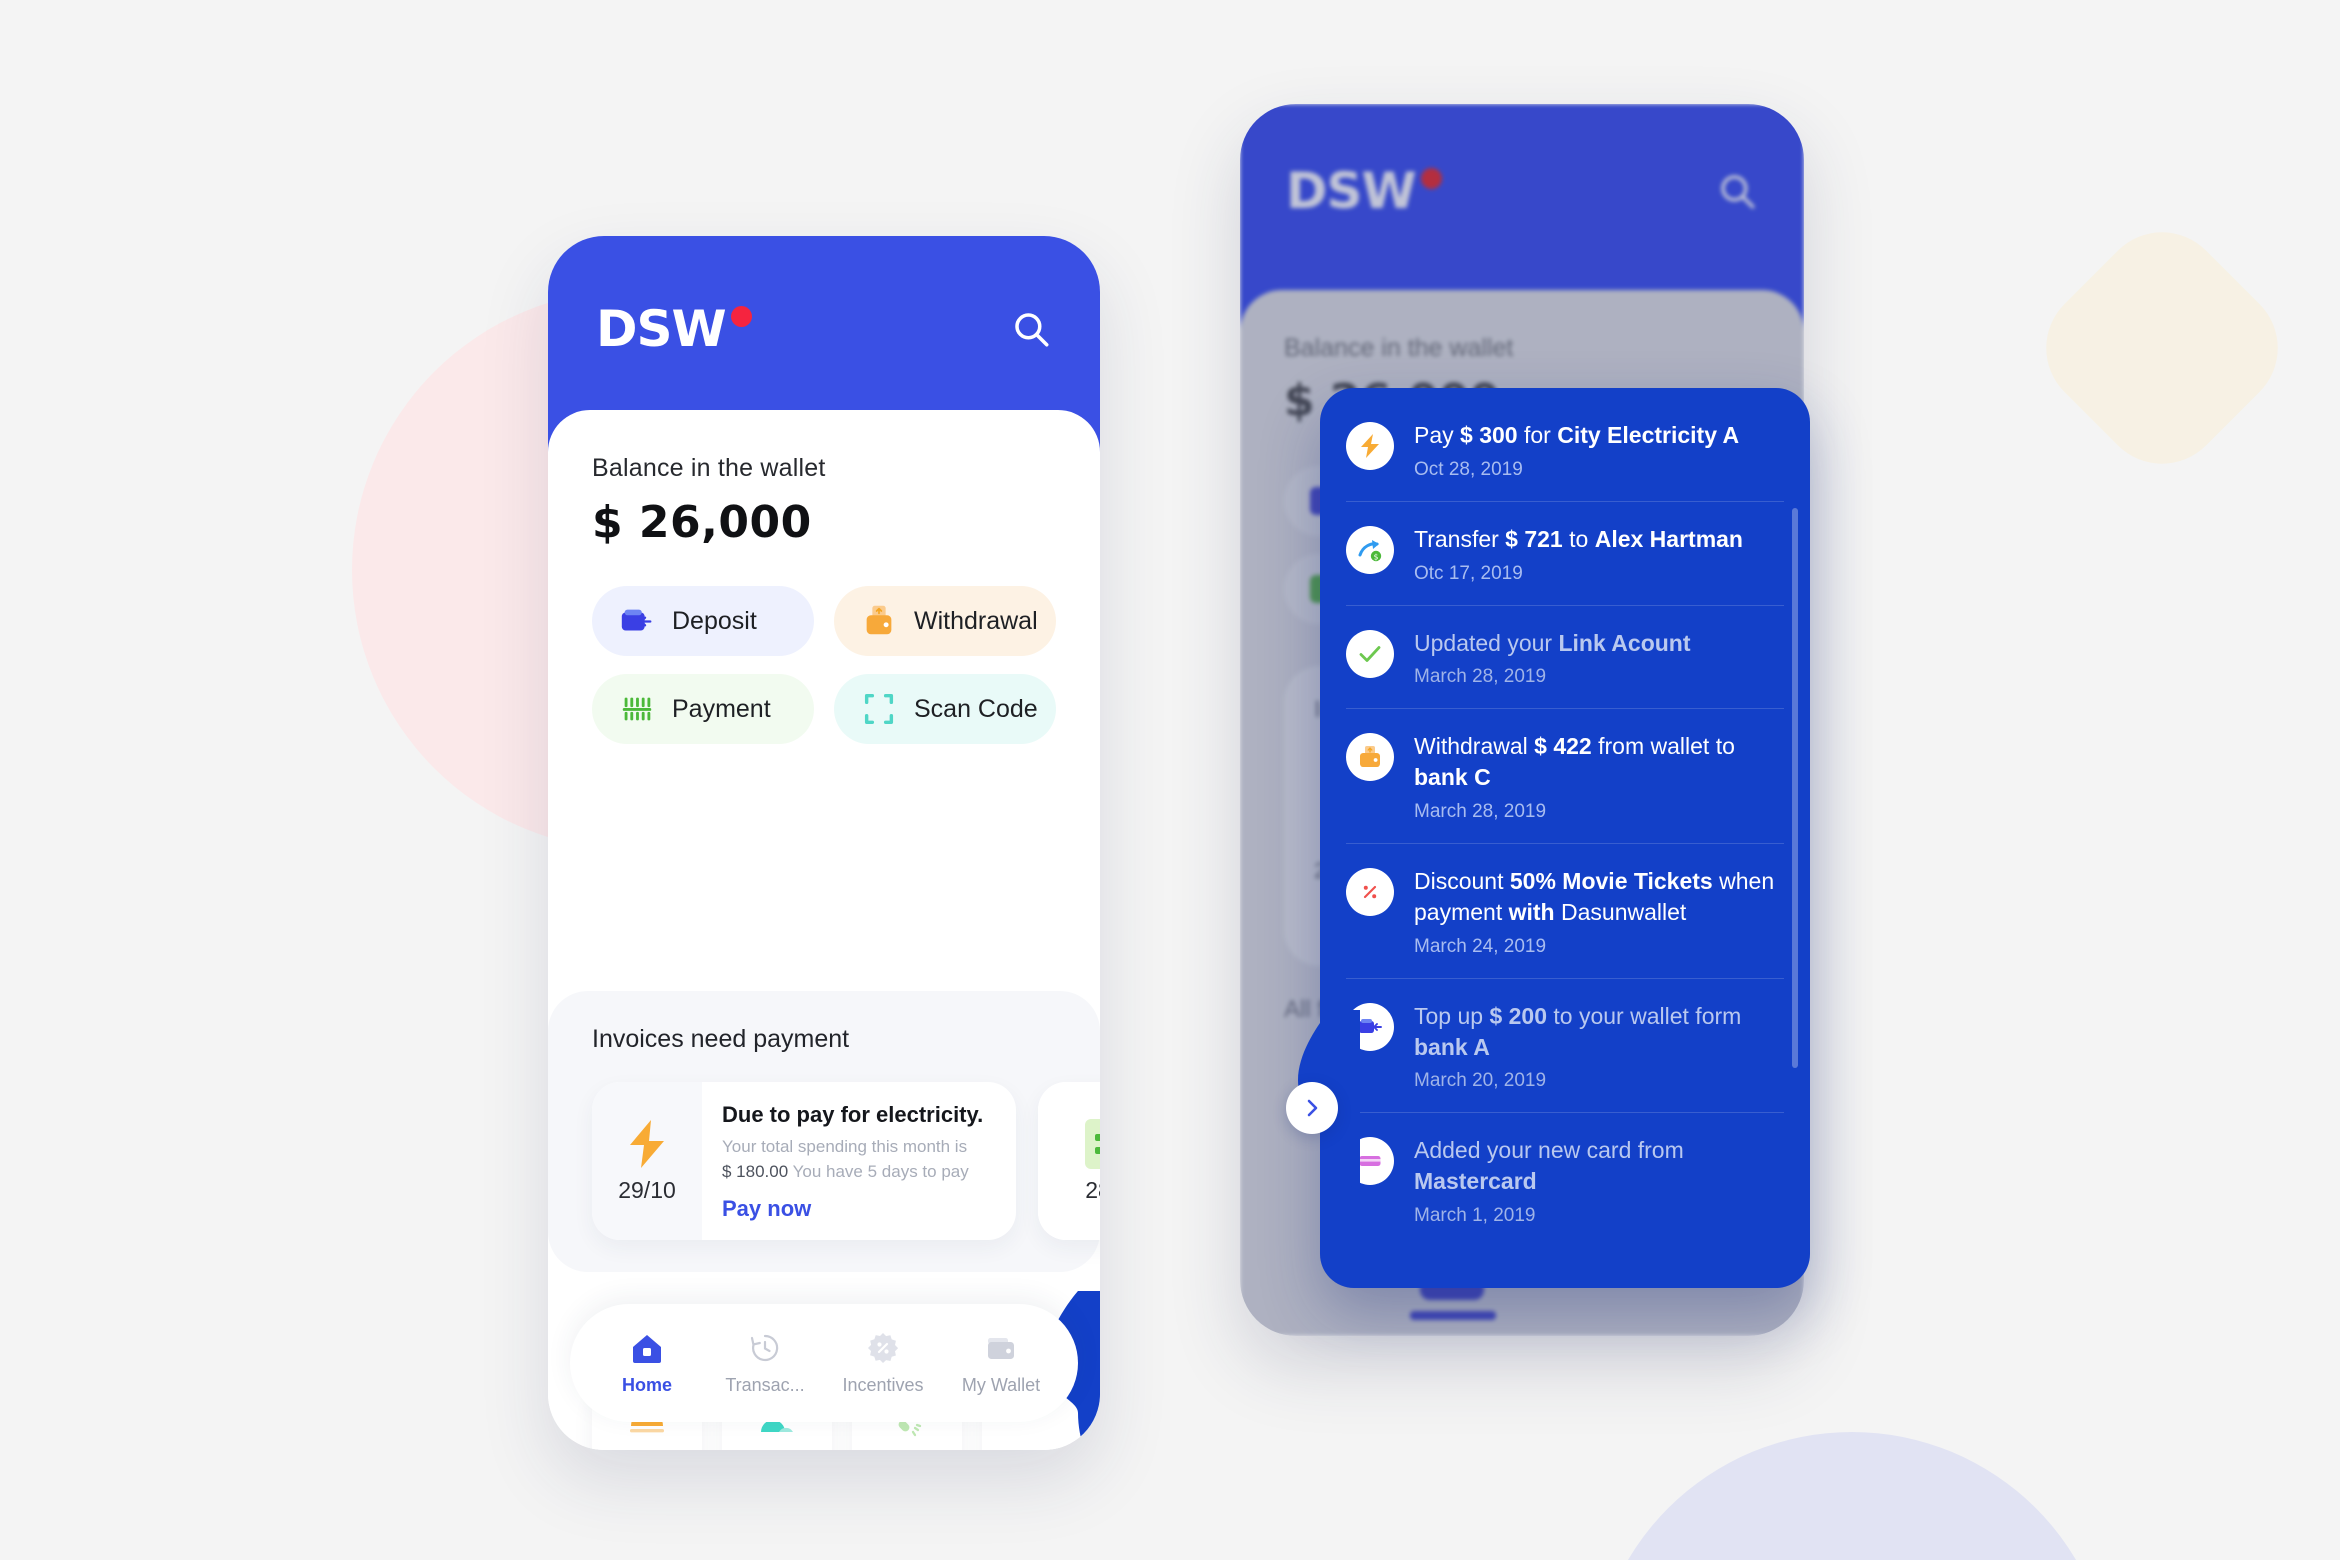 This screenshot has height=1560, width=2340. What do you see at coordinates (1092, 1189) in the screenshot?
I see `invoice-card-date: 28` at bounding box center [1092, 1189].